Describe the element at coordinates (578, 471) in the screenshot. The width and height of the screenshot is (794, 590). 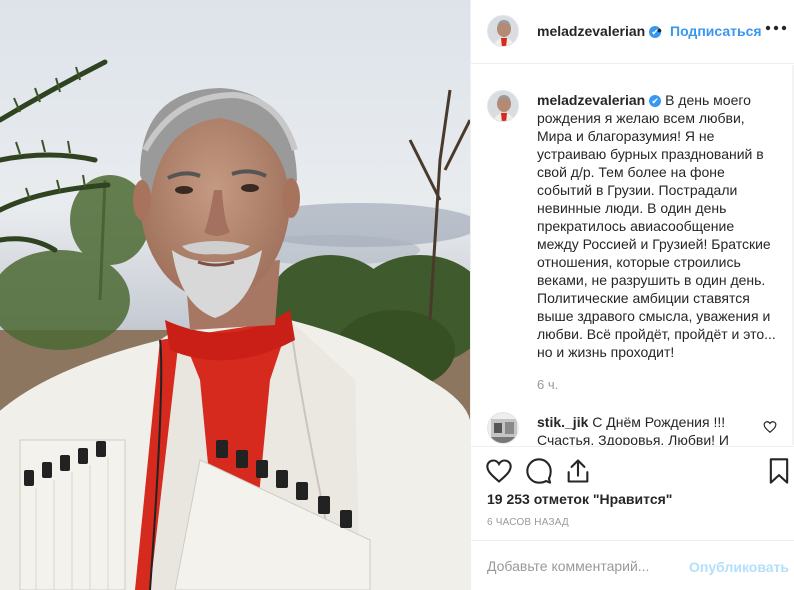
I see `share-icon` at that location.